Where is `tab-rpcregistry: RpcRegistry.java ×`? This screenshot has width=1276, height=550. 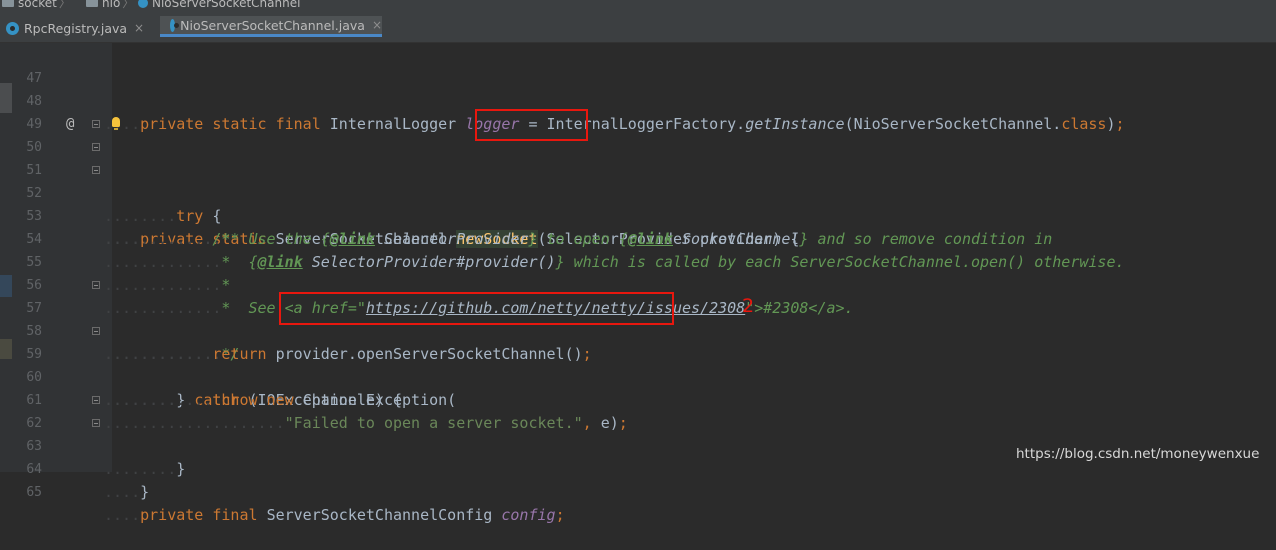 tab-rpcregistry: RpcRegistry.java × is located at coordinates (81, 28).